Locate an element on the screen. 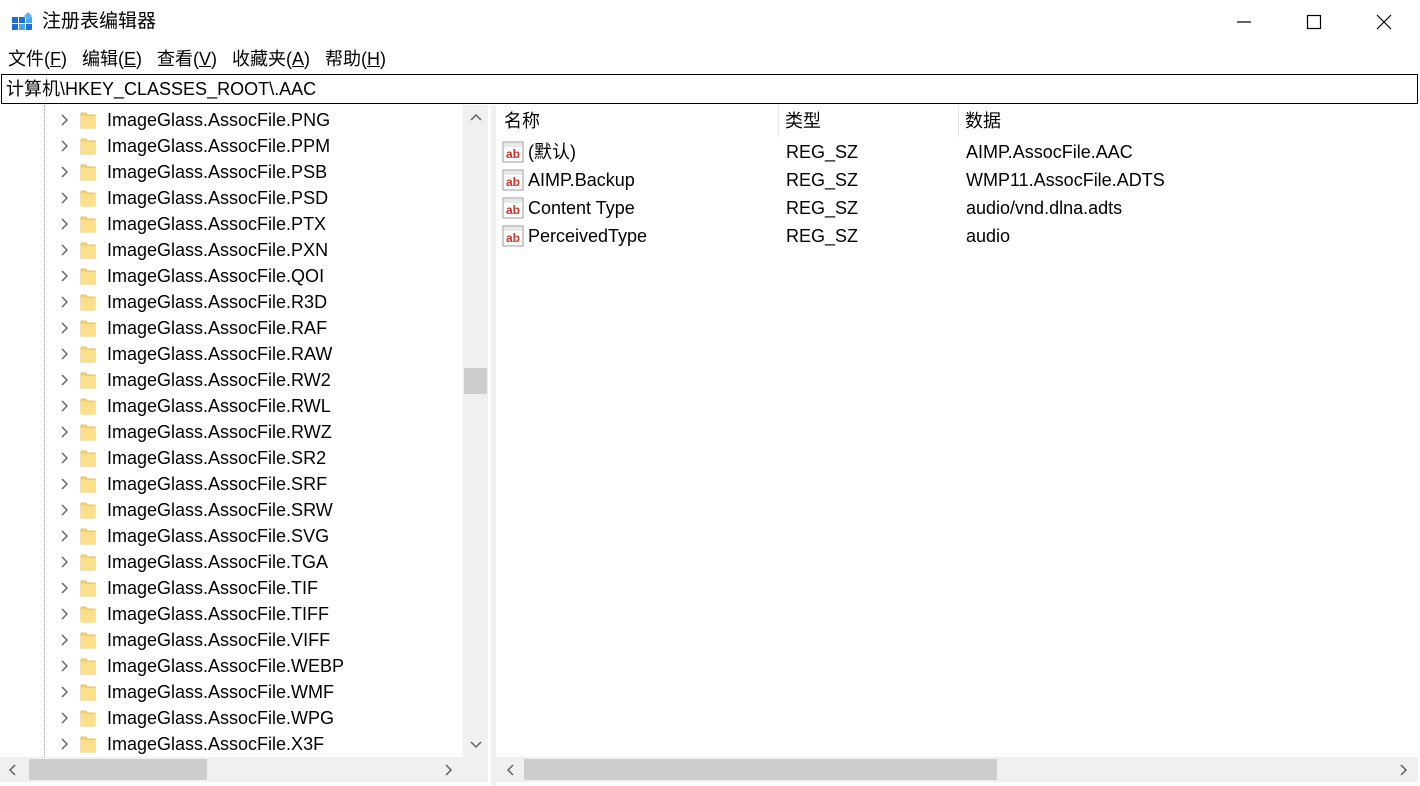  column-header-type-label: 类型 is located at coordinates (803, 121).